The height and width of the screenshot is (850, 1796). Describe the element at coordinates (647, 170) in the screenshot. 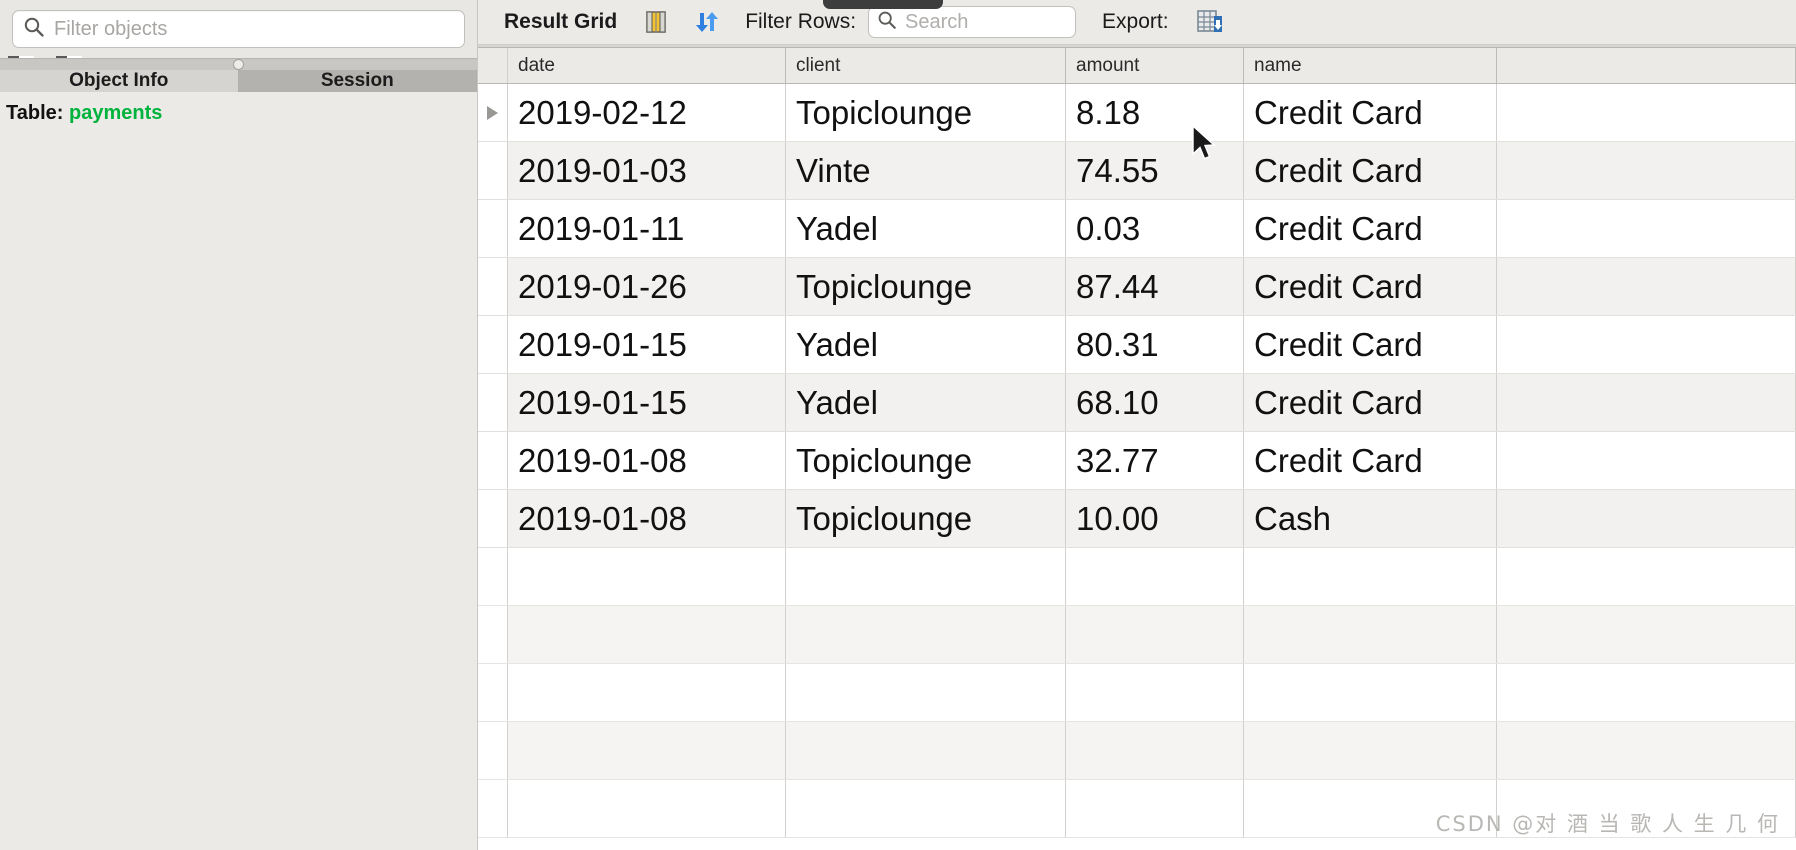

I see `table-cell-date: 2019-01-03` at that location.